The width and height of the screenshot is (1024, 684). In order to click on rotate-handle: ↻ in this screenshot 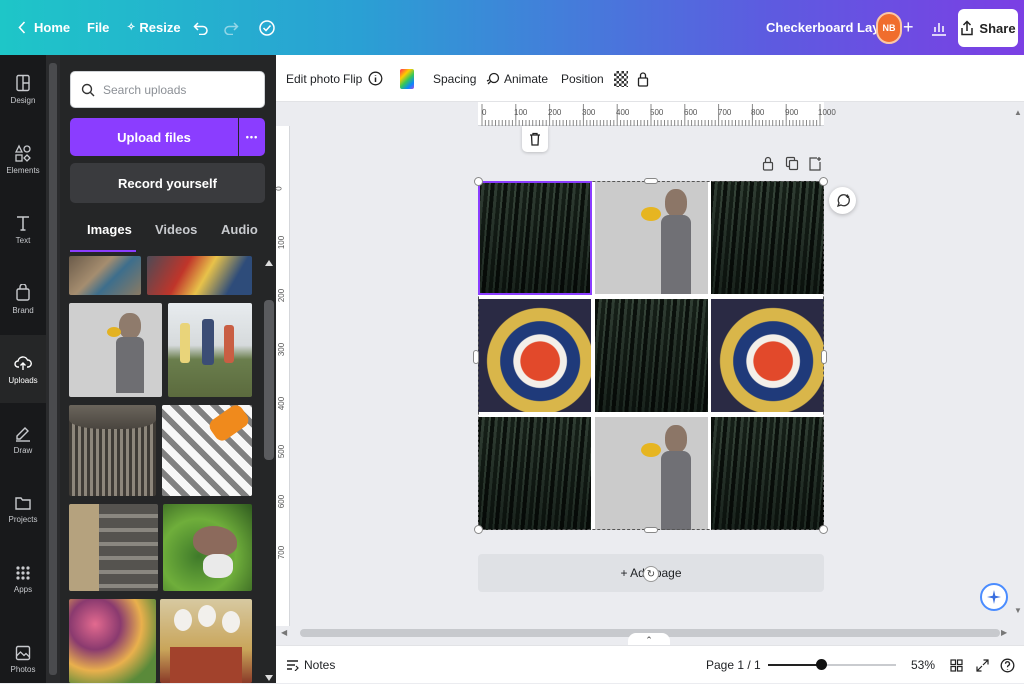, I will do `click(651, 574)`.